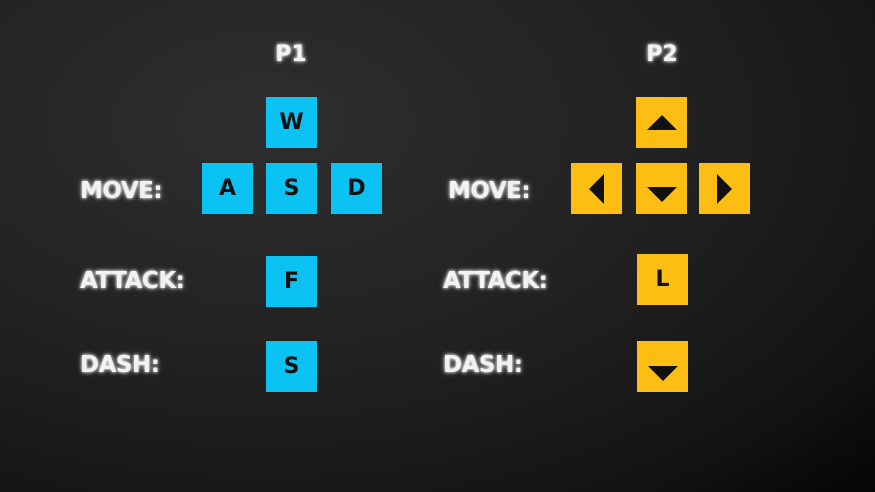 The width and height of the screenshot is (875, 492). Describe the element at coordinates (291, 188) in the screenshot. I see `p1-key-down: S` at that location.